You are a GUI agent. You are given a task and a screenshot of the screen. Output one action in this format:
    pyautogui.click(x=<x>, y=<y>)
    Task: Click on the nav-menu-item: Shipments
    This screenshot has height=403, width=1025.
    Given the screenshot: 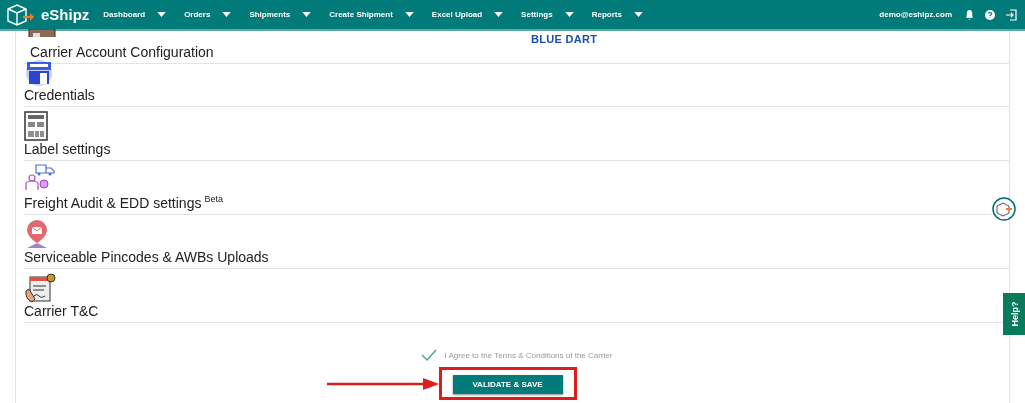 What is the action you would take?
    pyautogui.click(x=280, y=14)
    